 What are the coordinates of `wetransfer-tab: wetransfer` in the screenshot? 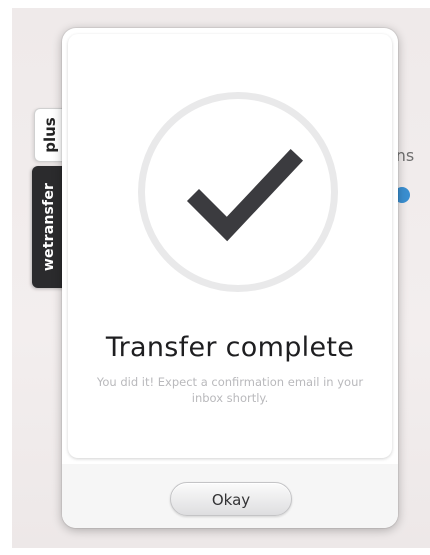 It's located at (49, 227).